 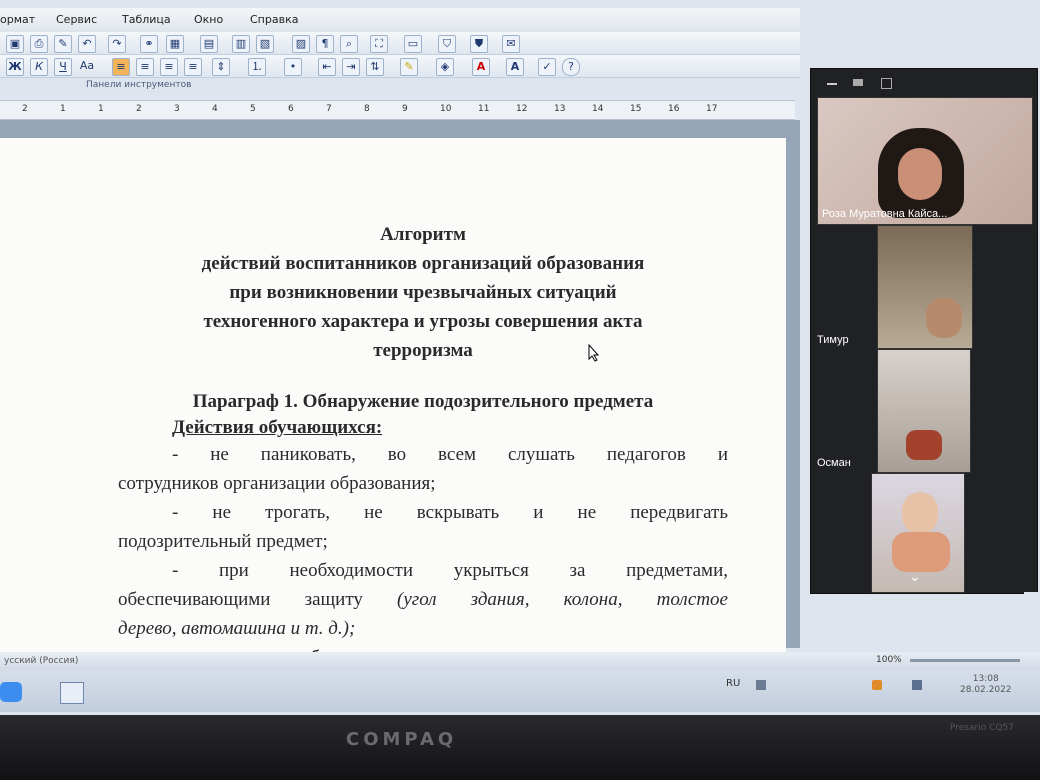 What do you see at coordinates (832, 84) in the screenshot?
I see `minimize-icon` at bounding box center [832, 84].